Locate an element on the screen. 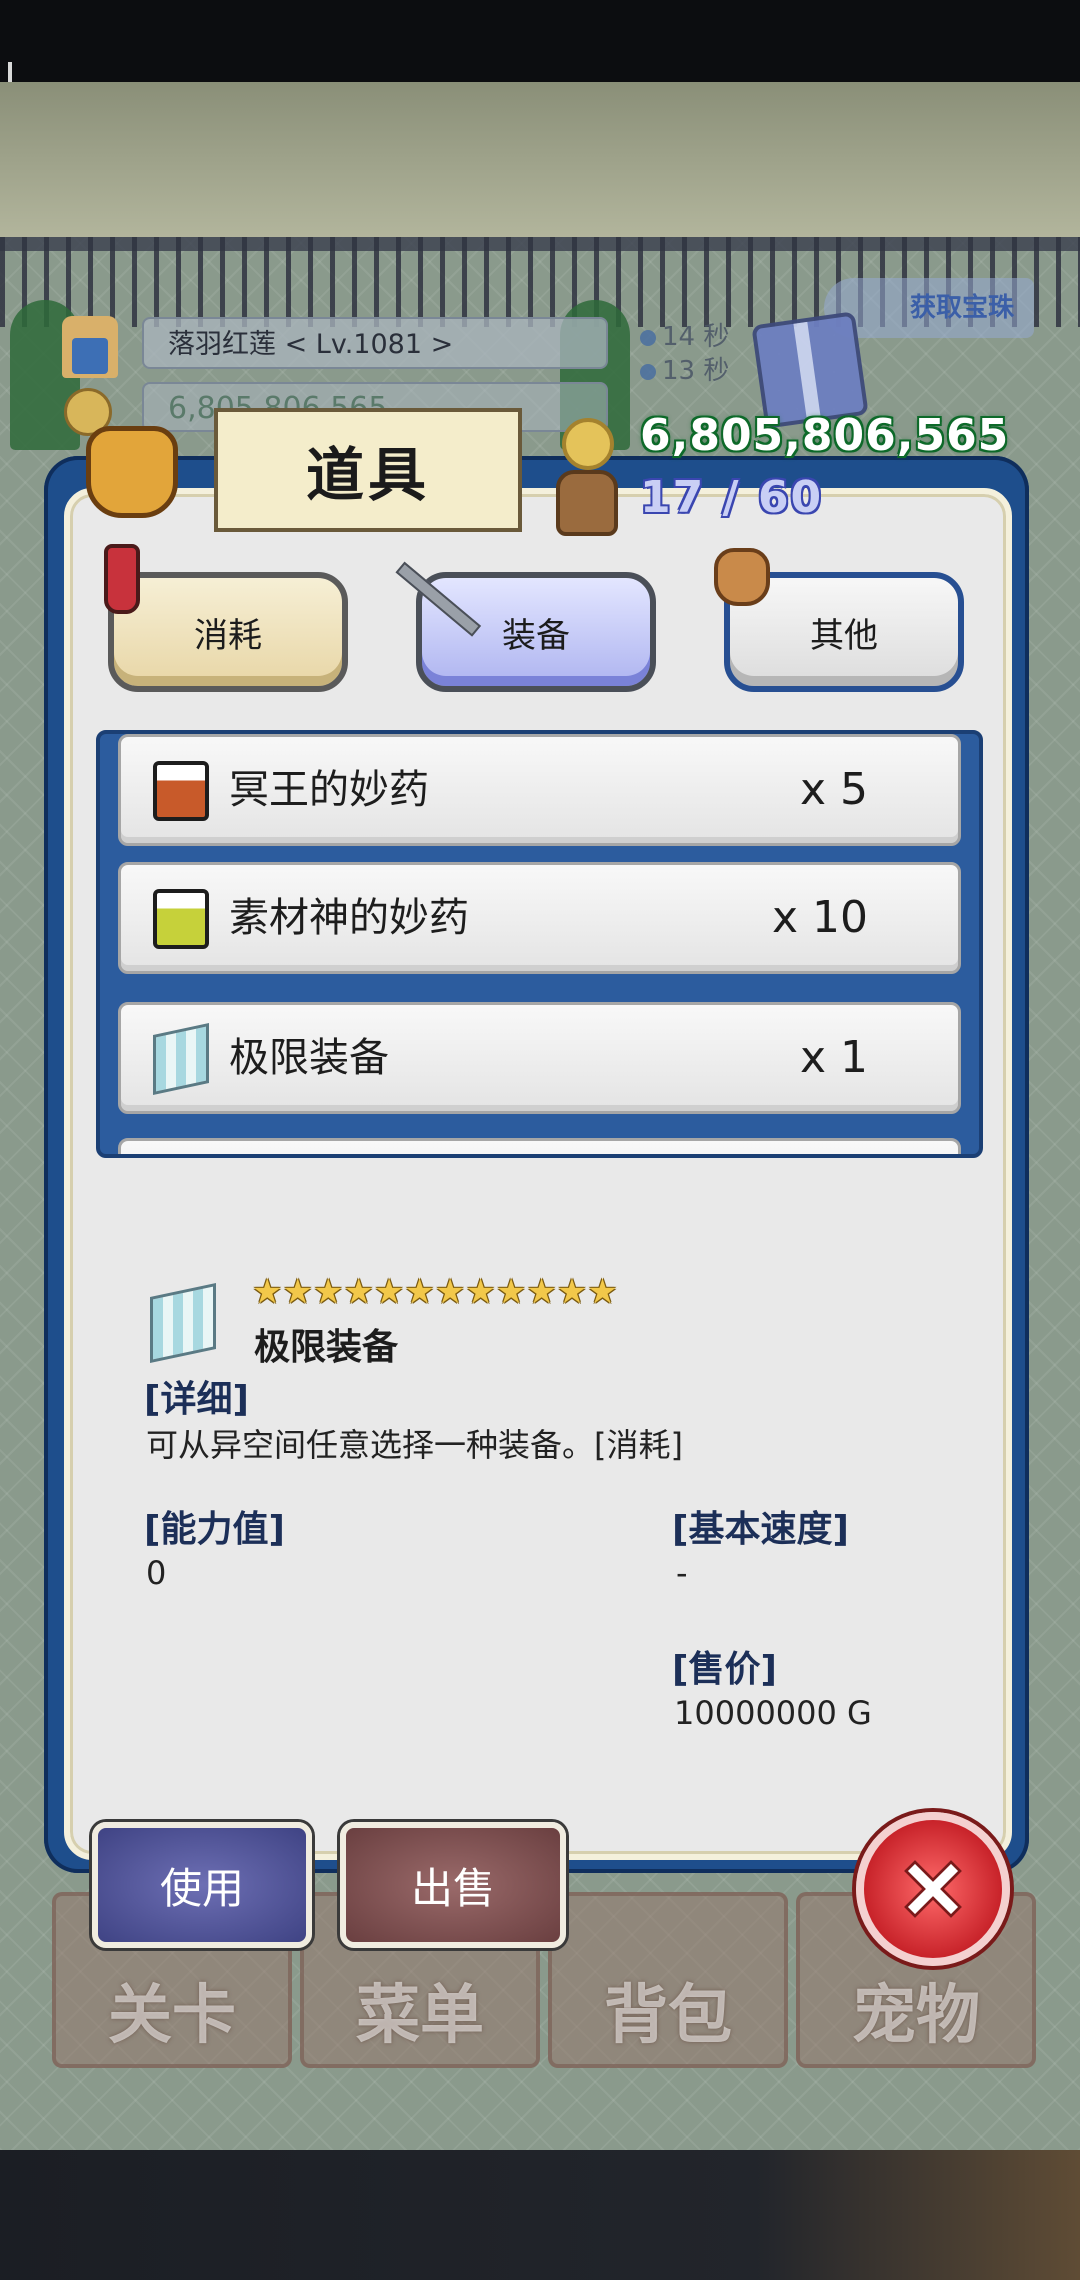 This screenshot has height=2280, width=1080. inventory-capacity: 17 / 60 is located at coordinates (732, 497).